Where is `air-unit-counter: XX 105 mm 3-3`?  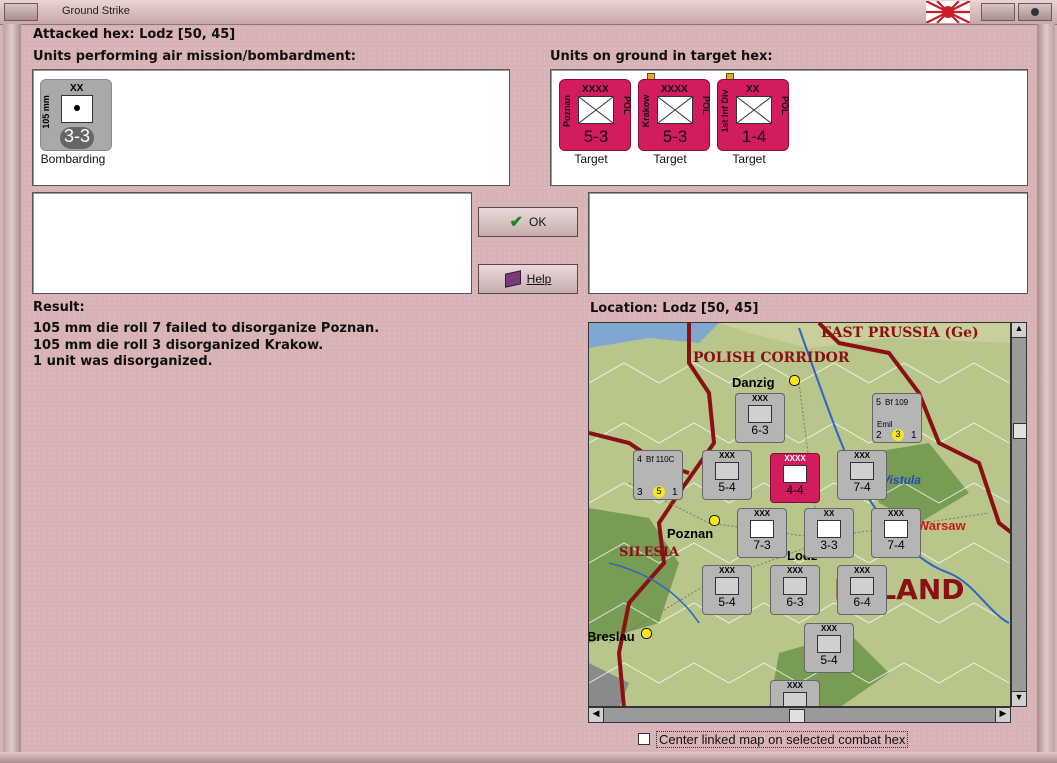
air-unit-counter: XX 105 mm 3-3 is located at coordinates (76, 115).